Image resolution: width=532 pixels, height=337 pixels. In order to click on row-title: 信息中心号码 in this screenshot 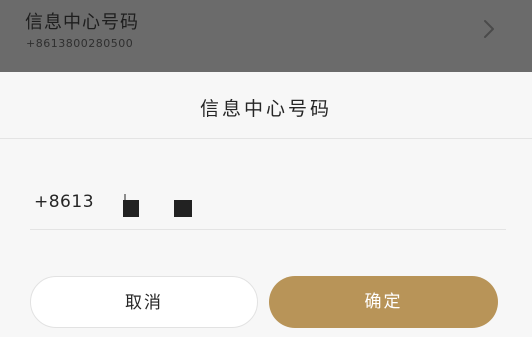, I will do `click(82, 22)`.